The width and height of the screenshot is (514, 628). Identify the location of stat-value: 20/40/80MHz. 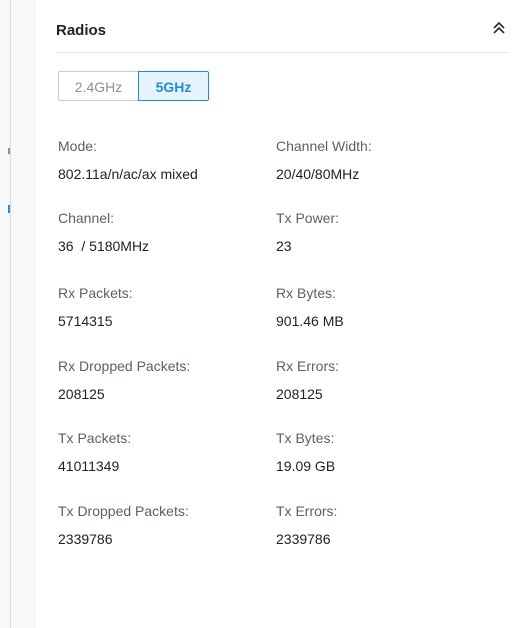
(318, 174).